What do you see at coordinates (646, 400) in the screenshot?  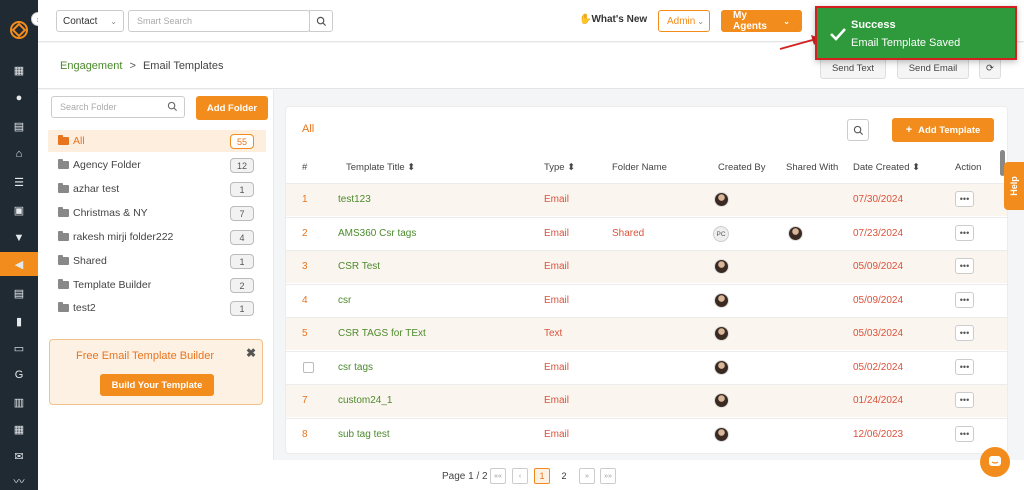 I see `table-row: 7 custom24_1 Email 01/24/2024 •••` at bounding box center [646, 400].